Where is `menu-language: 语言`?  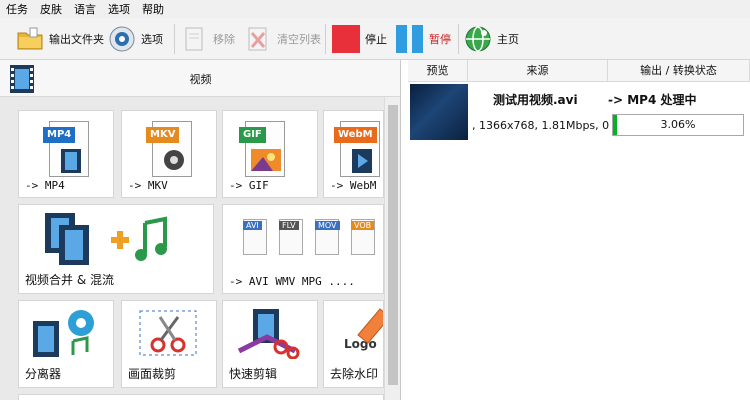 menu-language: 语言 is located at coordinates (87, 9).